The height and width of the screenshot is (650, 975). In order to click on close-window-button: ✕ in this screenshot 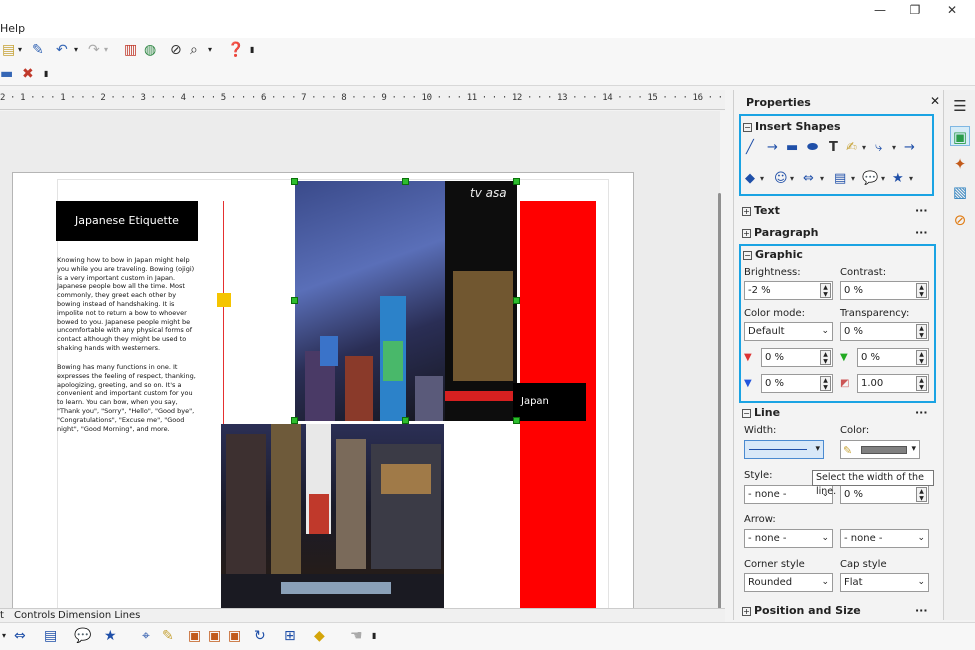, I will do `click(952, 10)`.